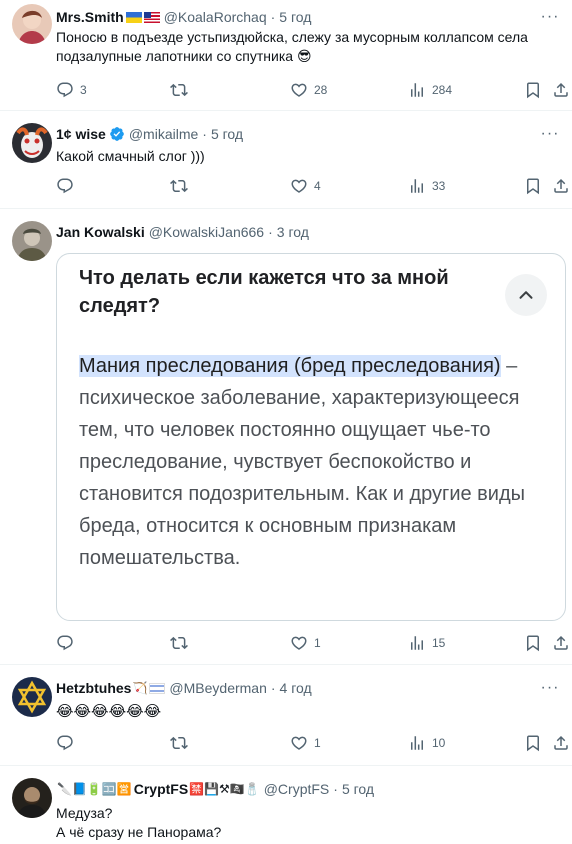  What do you see at coordinates (206, 232) in the screenshot?
I see `handle: @KowalskiJan666` at bounding box center [206, 232].